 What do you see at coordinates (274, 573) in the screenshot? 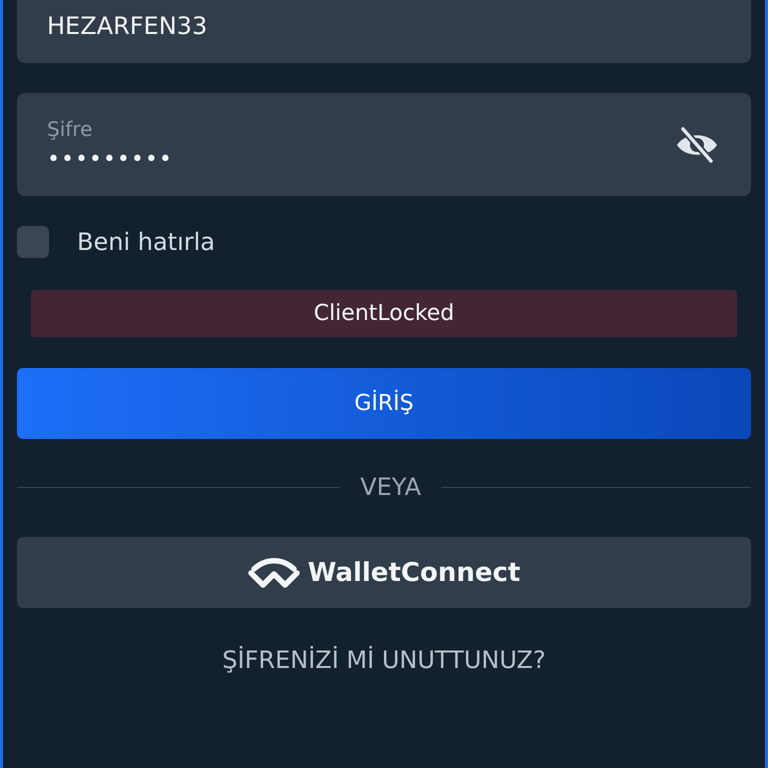
I see `wave-logo-icon` at bounding box center [274, 573].